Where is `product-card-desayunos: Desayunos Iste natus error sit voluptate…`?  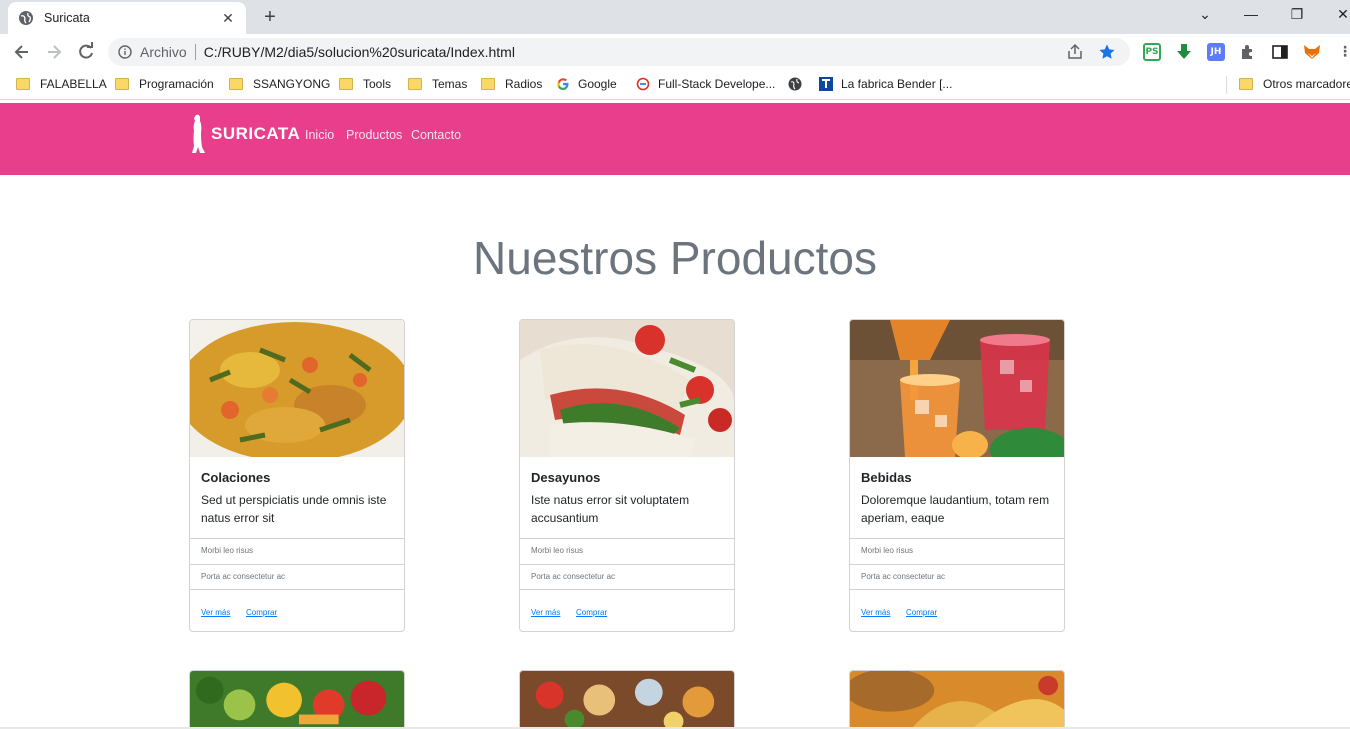 product-card-desayunos: Desayunos Iste natus error sit voluptate… is located at coordinates (627, 475).